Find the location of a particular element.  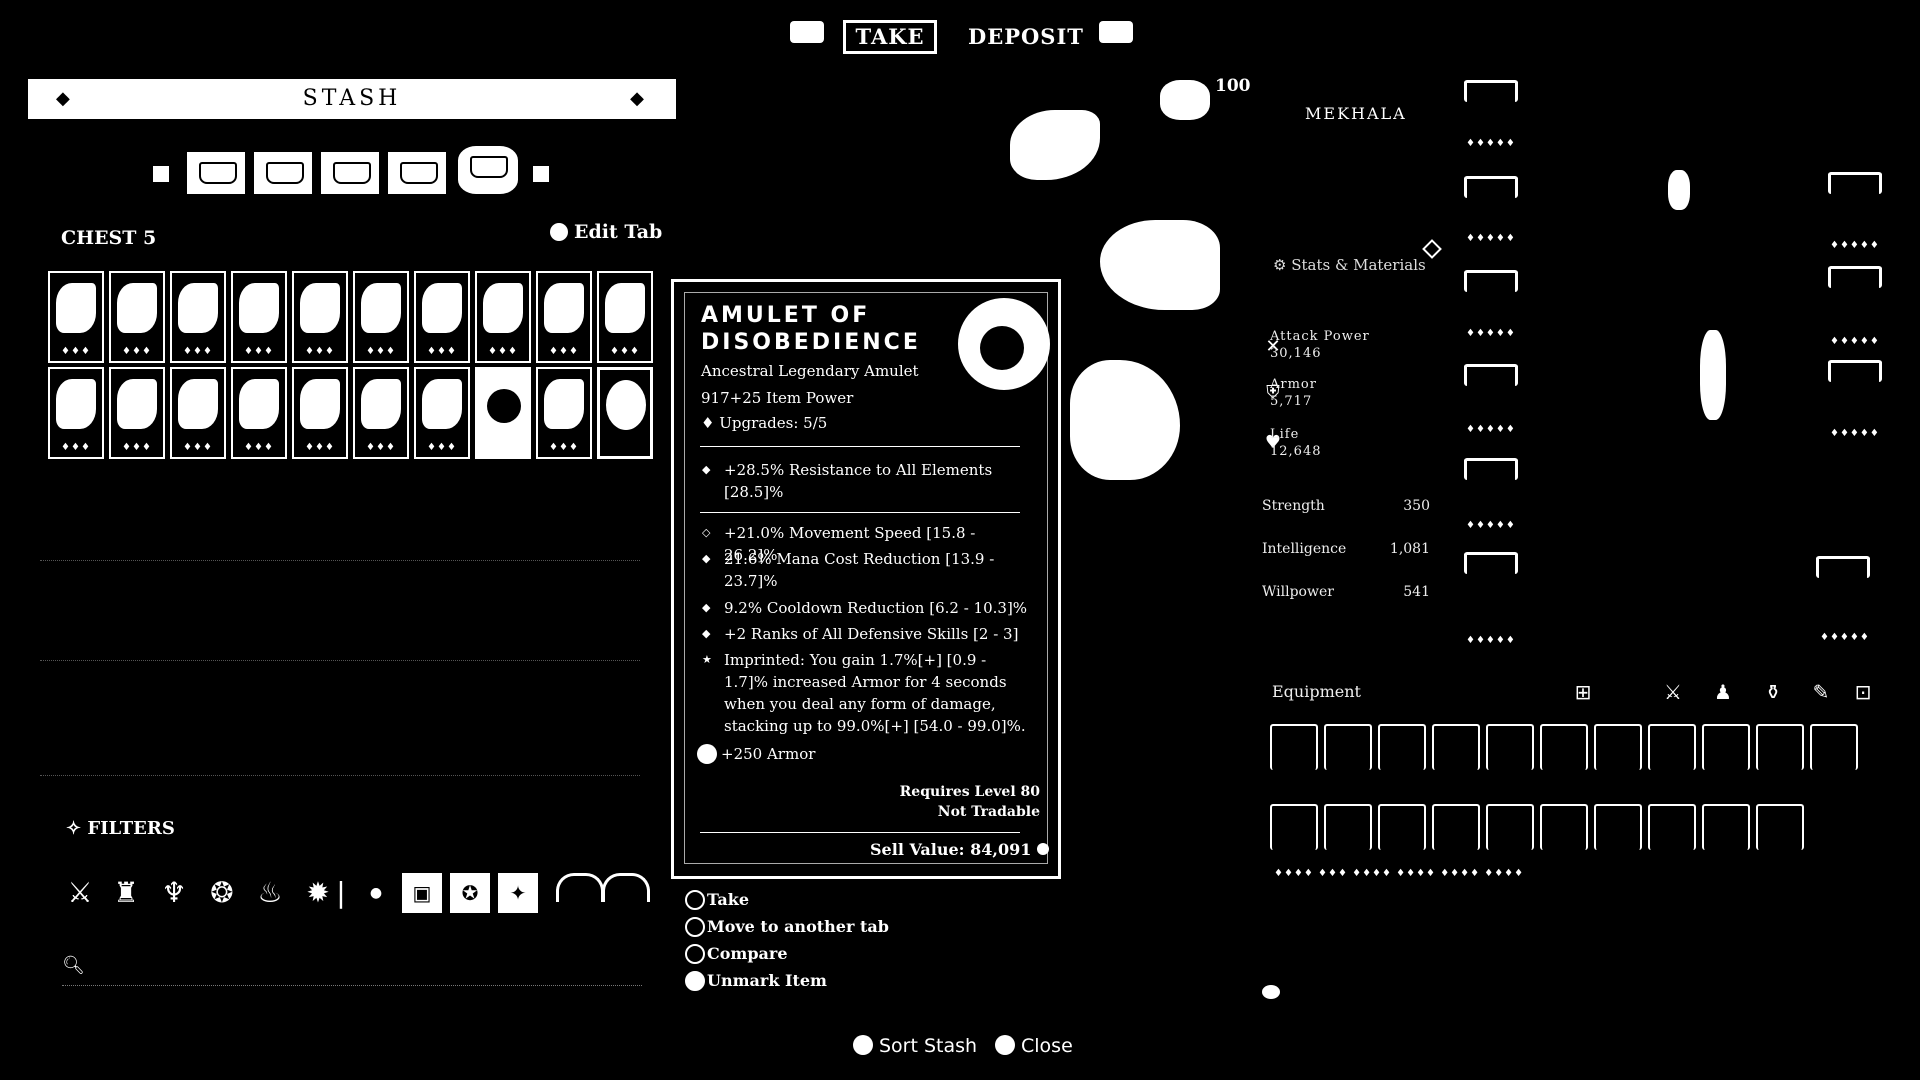

stats-materials-button: ⚙ Stats & Materials is located at coordinates (1349, 265).